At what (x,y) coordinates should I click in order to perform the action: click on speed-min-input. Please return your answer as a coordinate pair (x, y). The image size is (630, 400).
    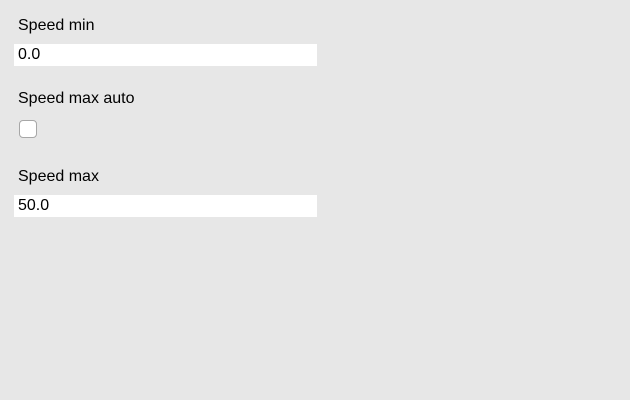
    Looking at the image, I should click on (165, 55).